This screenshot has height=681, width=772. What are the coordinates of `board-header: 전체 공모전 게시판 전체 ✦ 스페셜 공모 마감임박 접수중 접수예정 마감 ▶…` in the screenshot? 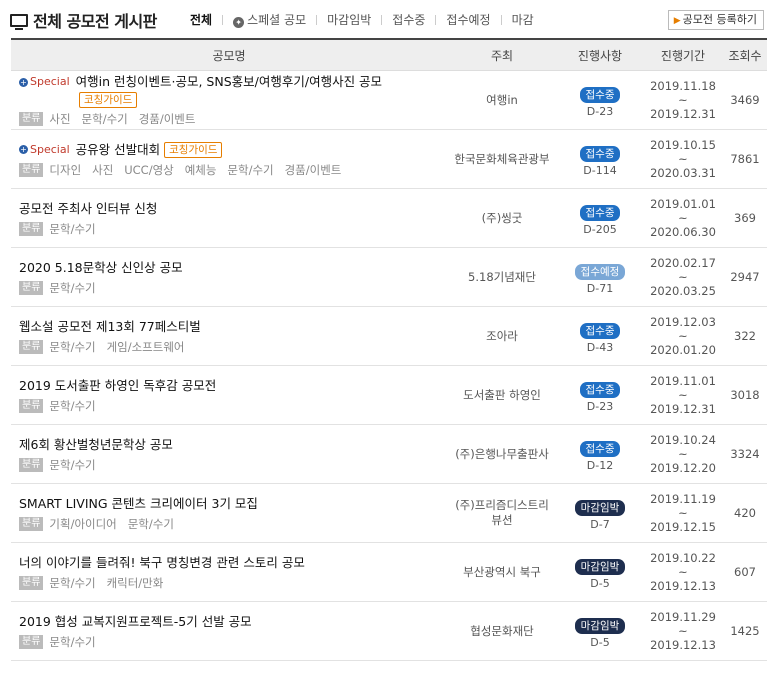 It's located at (386, 19).